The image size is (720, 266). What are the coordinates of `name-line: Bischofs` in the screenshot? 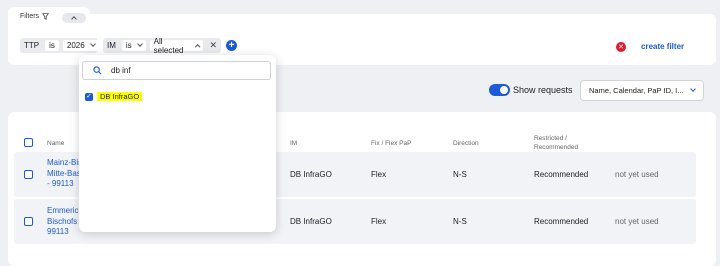 It's located at (62, 221).